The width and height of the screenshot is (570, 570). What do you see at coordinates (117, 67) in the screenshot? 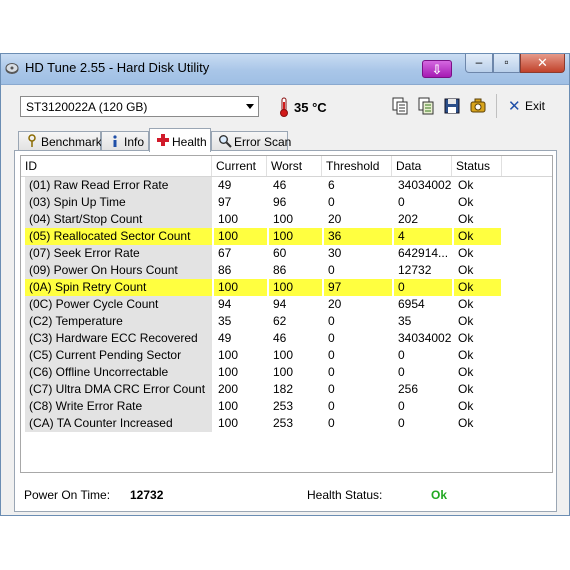
I see `window-title: HD Tune 2.55 - Hard Disk Utility` at bounding box center [117, 67].